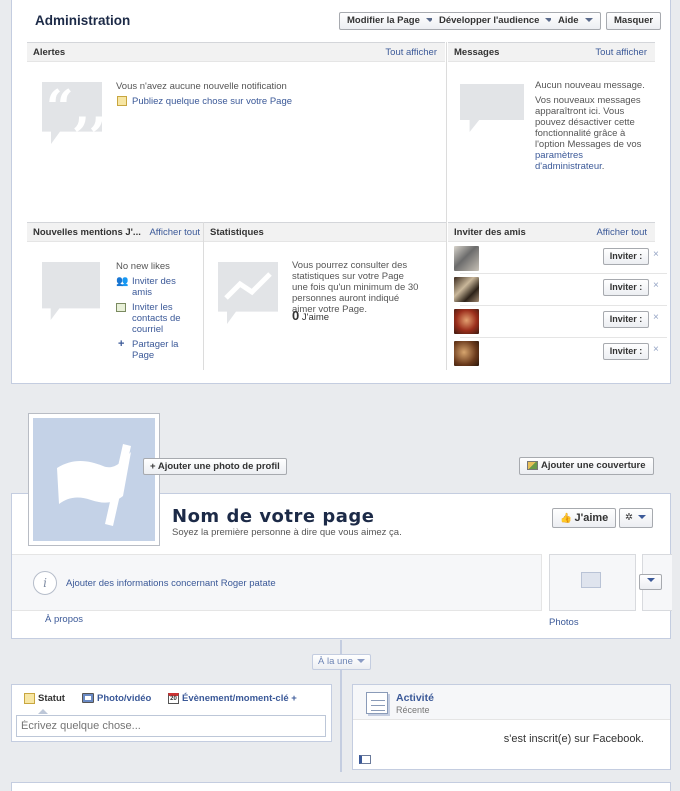  Describe the element at coordinates (341, 662) in the screenshot. I see `highlights-dropdown: À la une` at that location.